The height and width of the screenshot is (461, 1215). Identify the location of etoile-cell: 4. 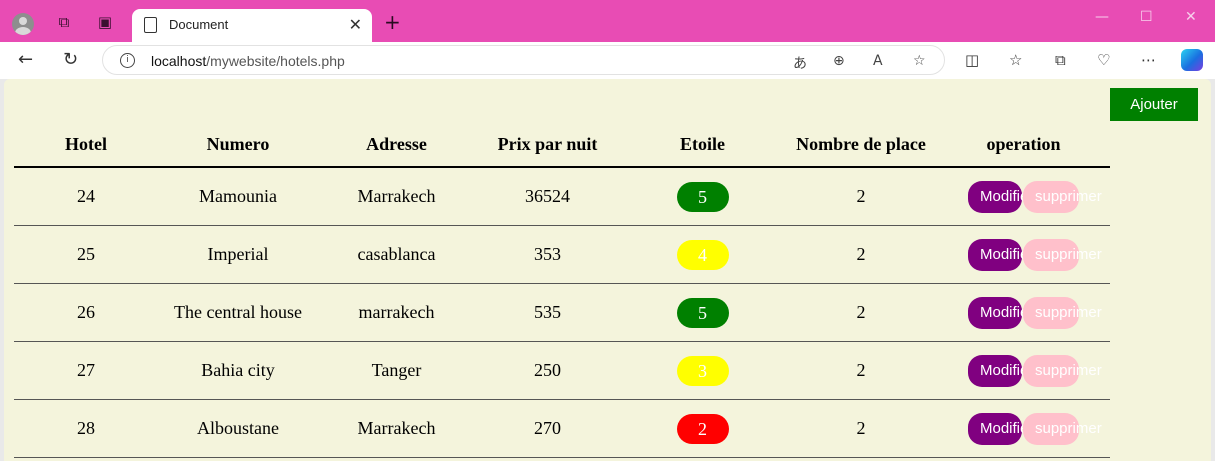
(702, 254).